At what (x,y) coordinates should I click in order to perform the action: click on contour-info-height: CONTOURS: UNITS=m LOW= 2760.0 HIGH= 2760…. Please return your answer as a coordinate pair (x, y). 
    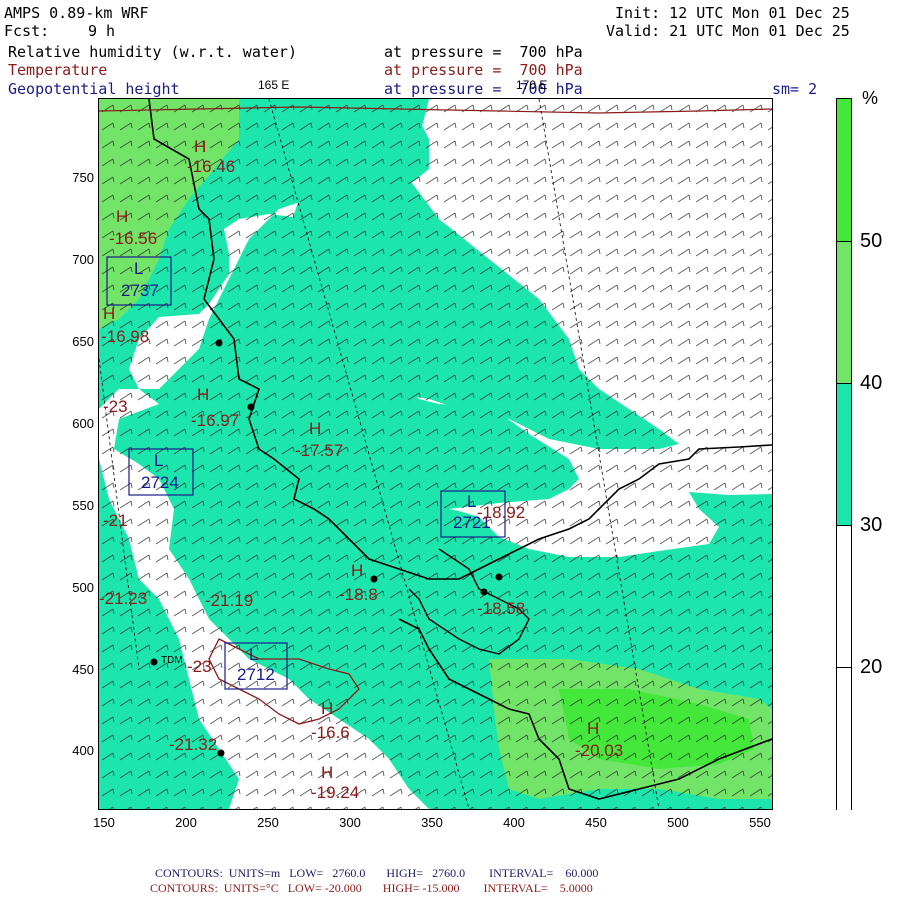
    Looking at the image, I should click on (377, 873).